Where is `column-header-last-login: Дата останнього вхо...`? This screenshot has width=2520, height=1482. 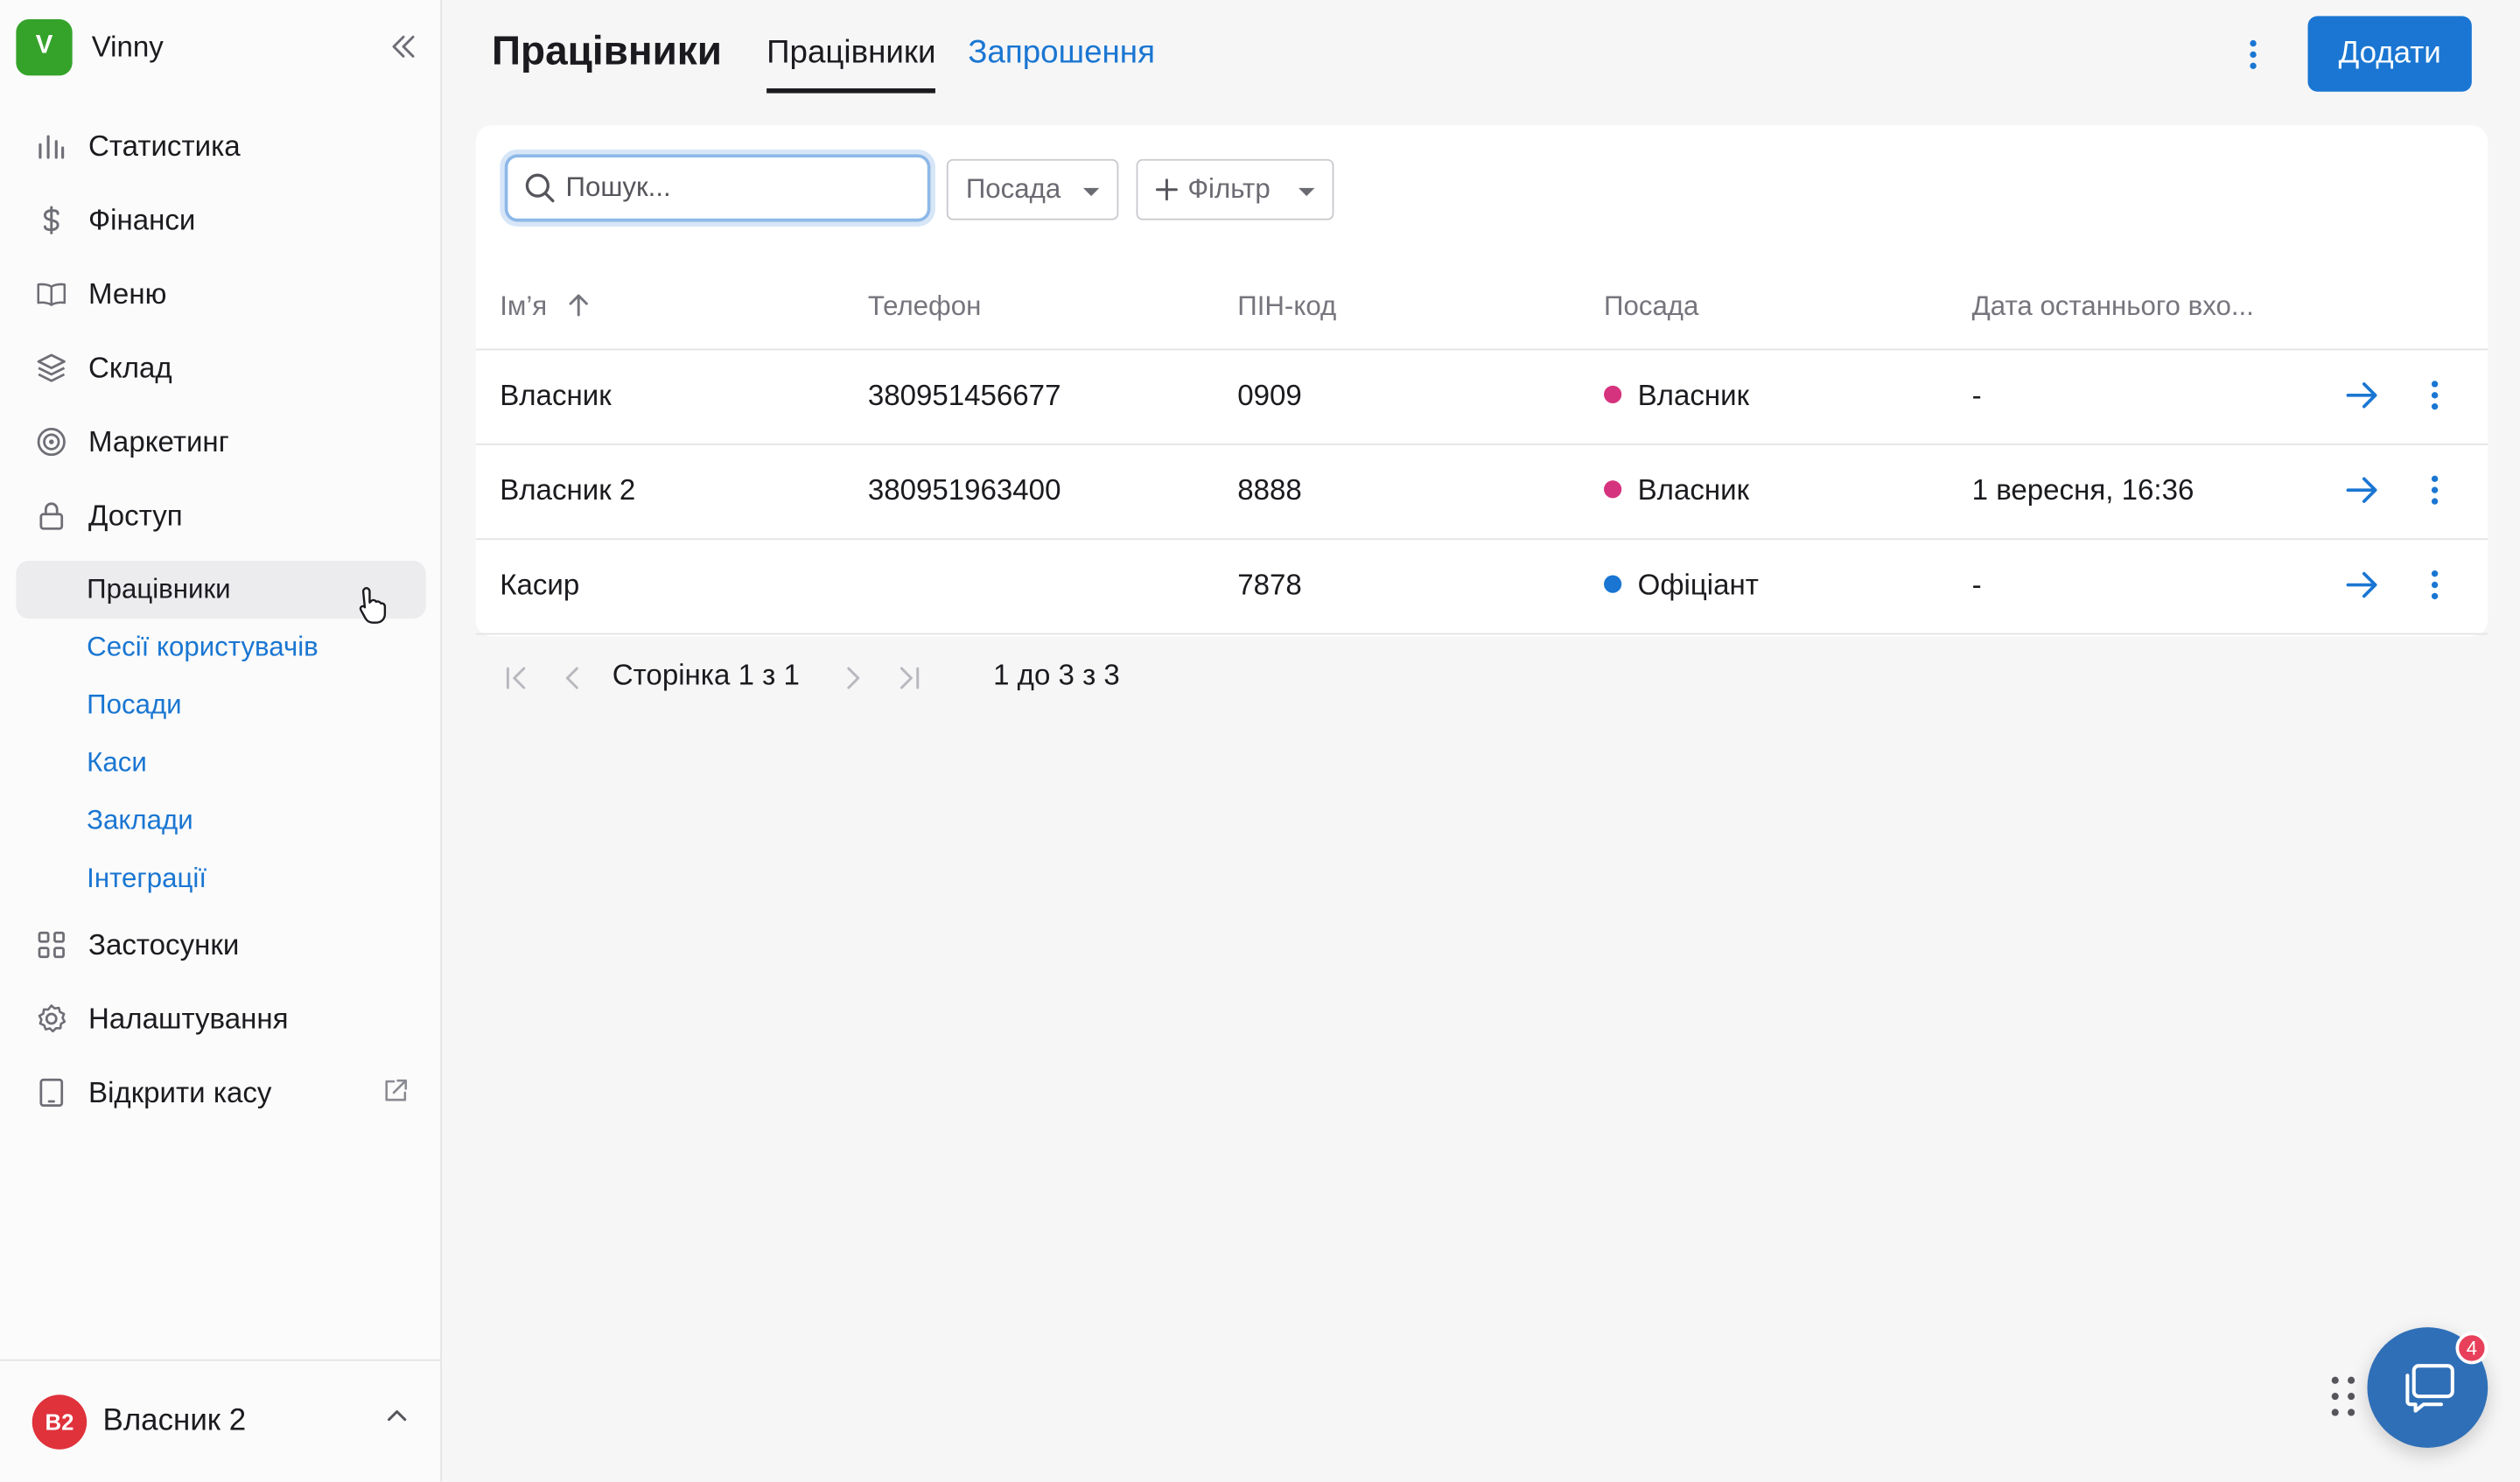 column-header-last-login: Дата останнього вхо... is located at coordinates (2113, 306).